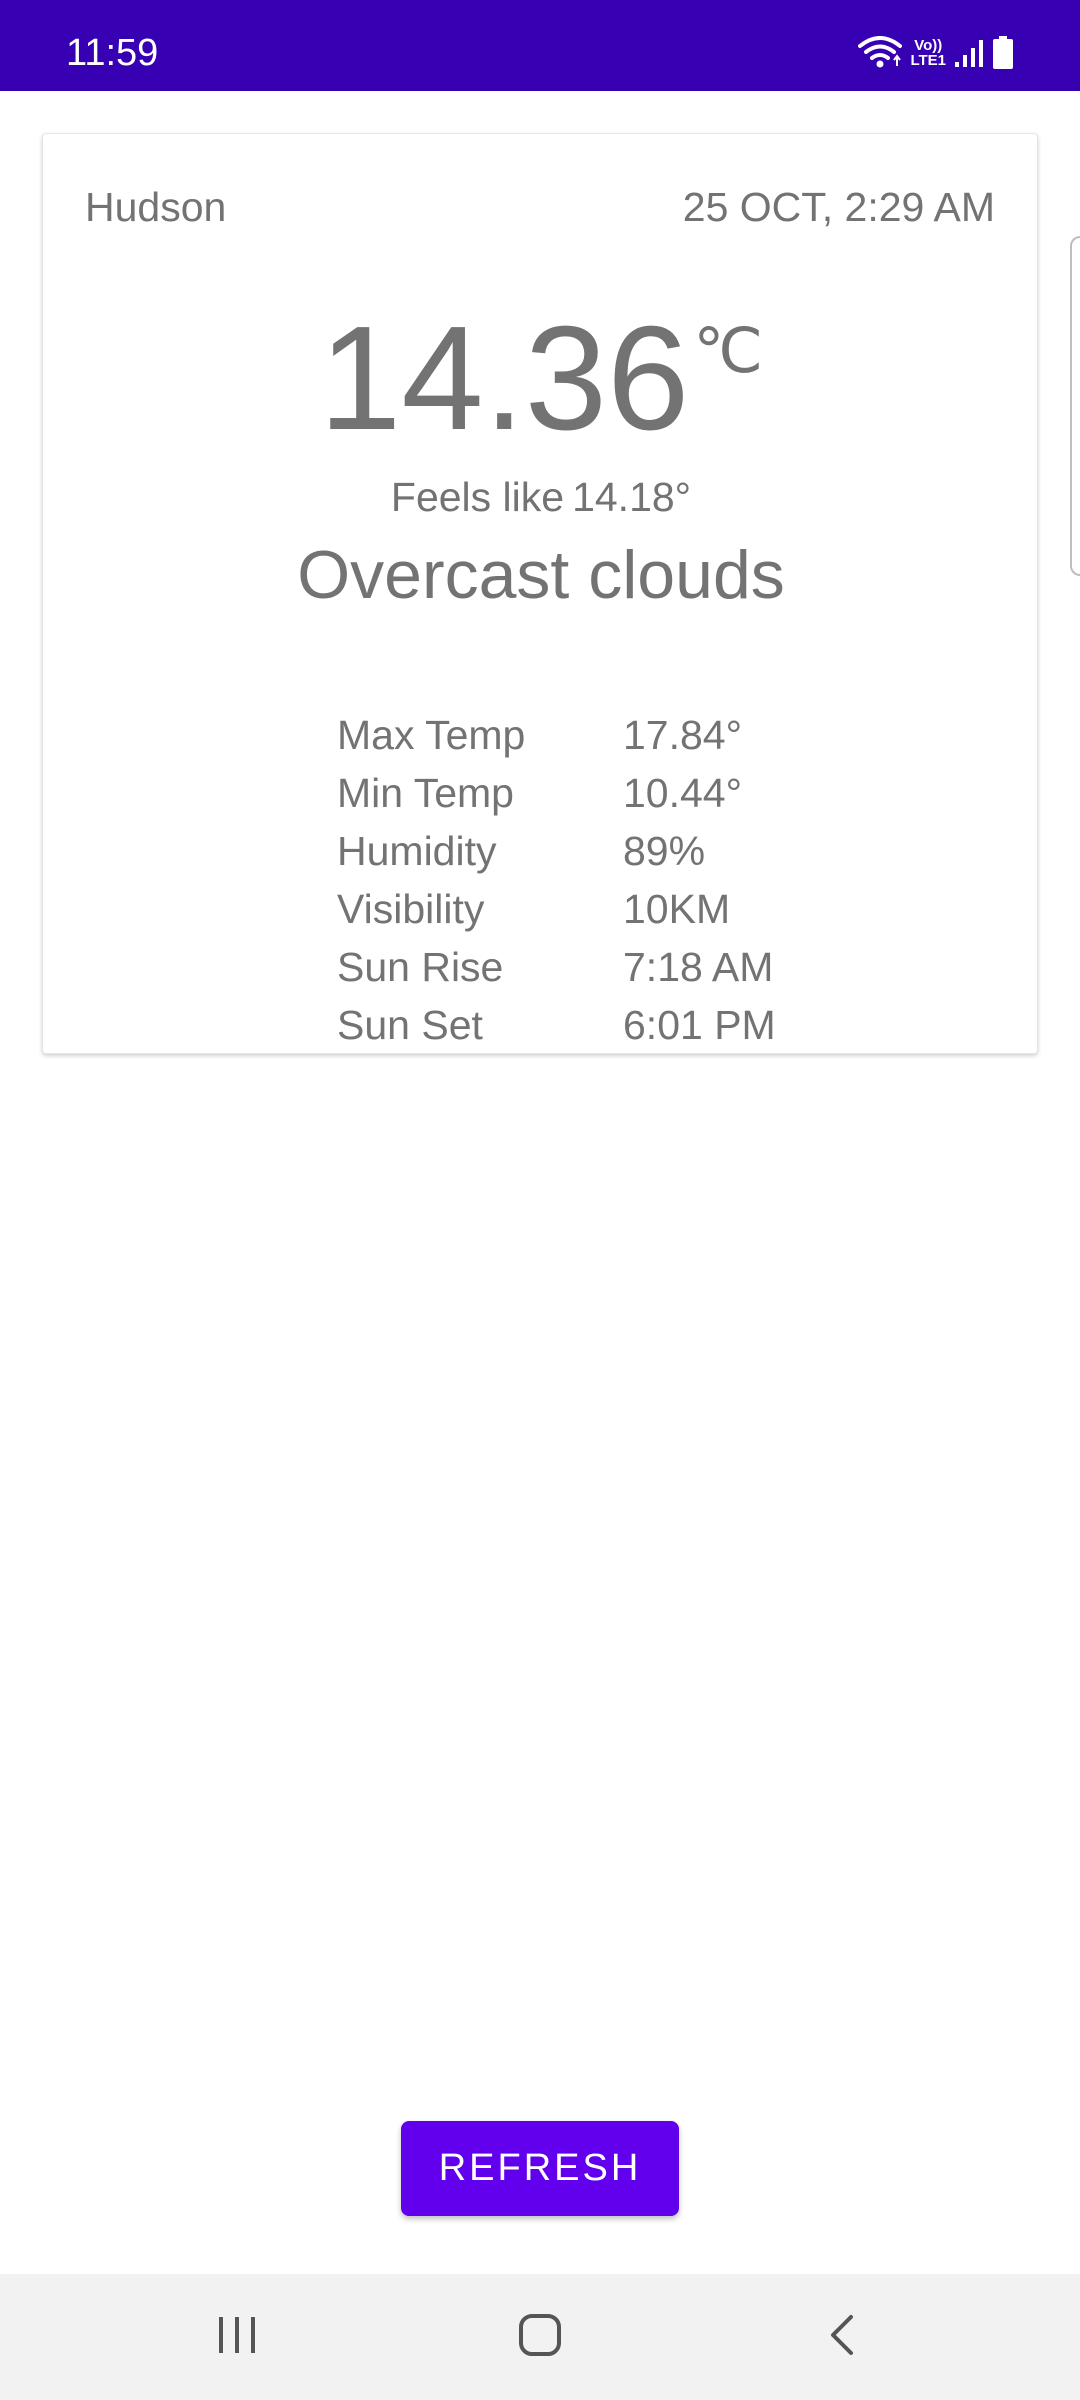 The image size is (1080, 2400). What do you see at coordinates (540, 2168) in the screenshot?
I see `refresh-button: REFRESH` at bounding box center [540, 2168].